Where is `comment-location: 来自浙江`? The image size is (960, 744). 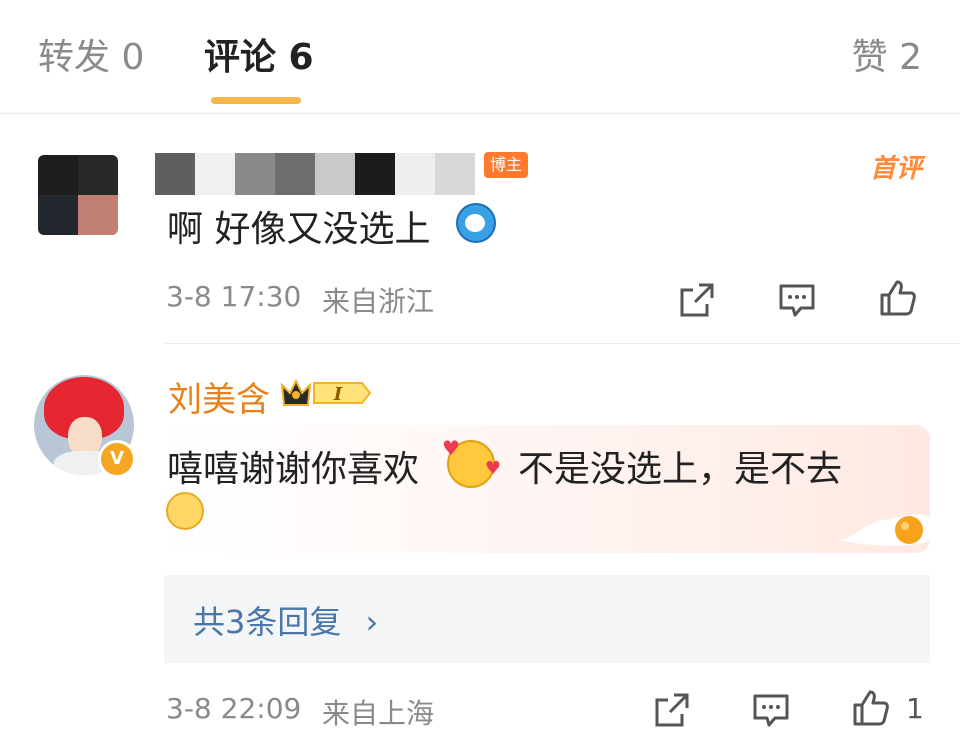
comment-location: 来自浙江 is located at coordinates (378, 301).